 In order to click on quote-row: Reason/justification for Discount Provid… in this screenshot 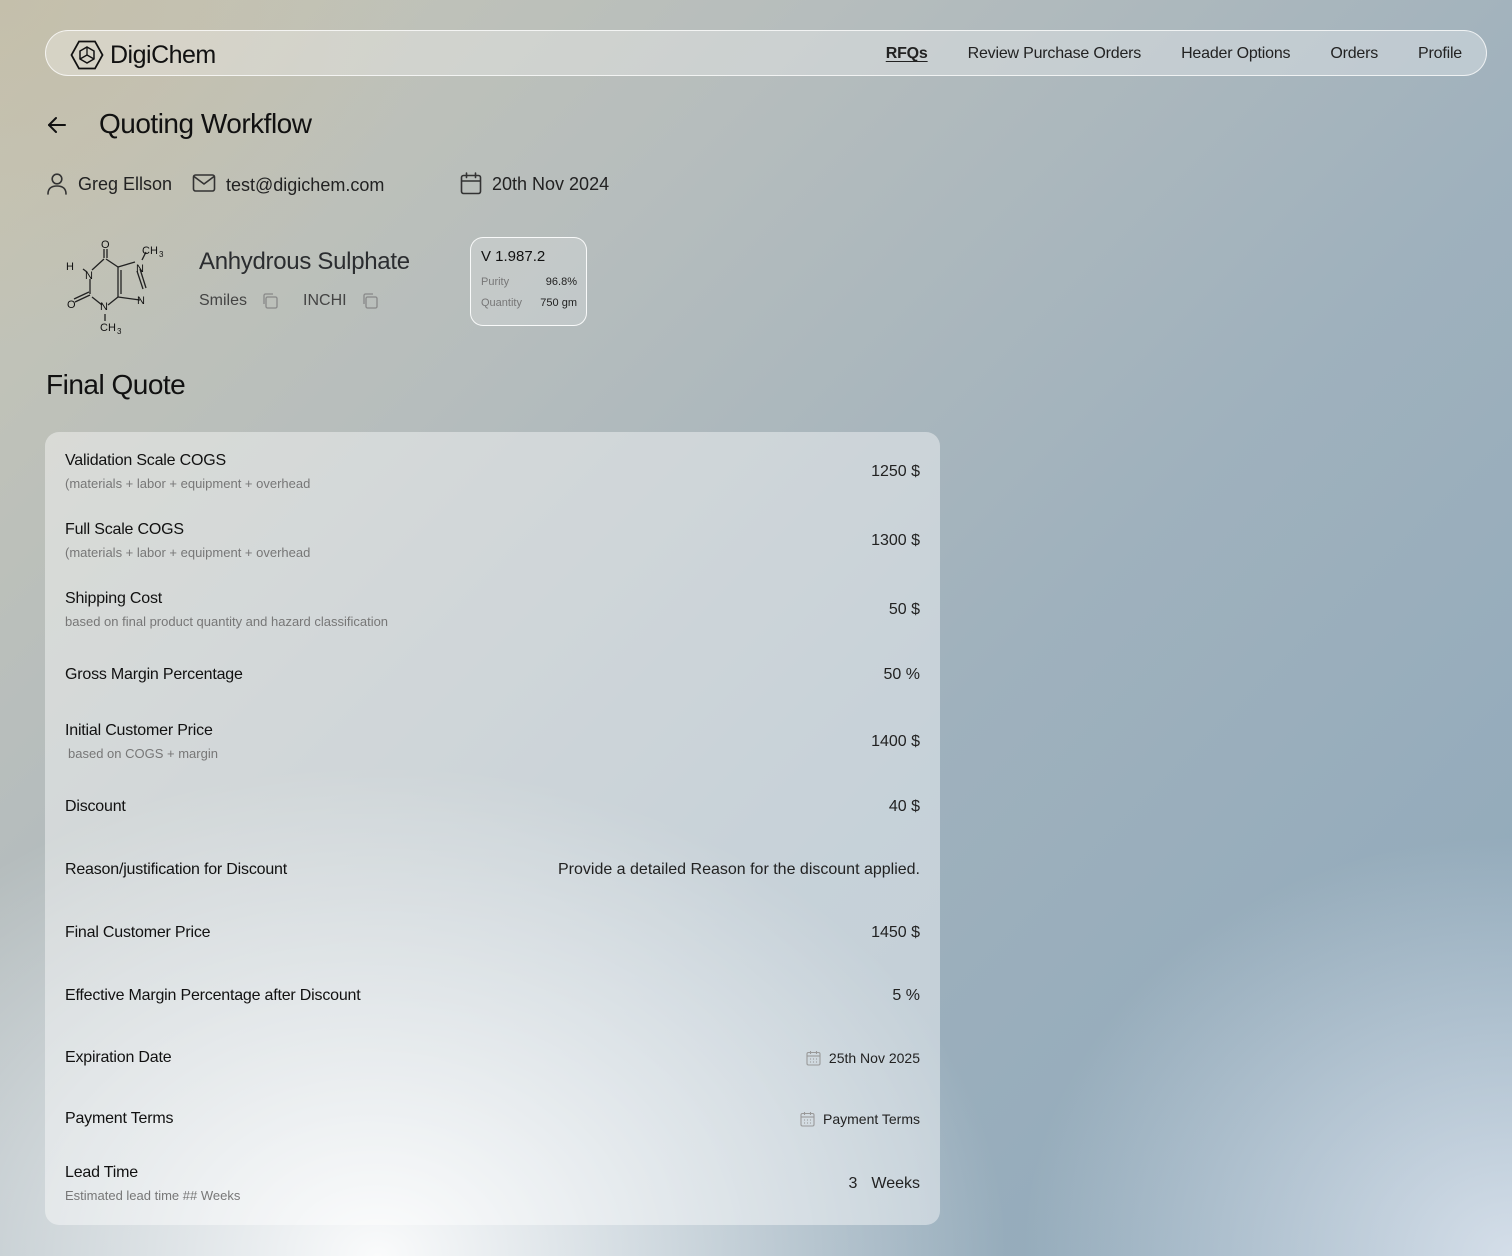, I will do `click(492, 870)`.